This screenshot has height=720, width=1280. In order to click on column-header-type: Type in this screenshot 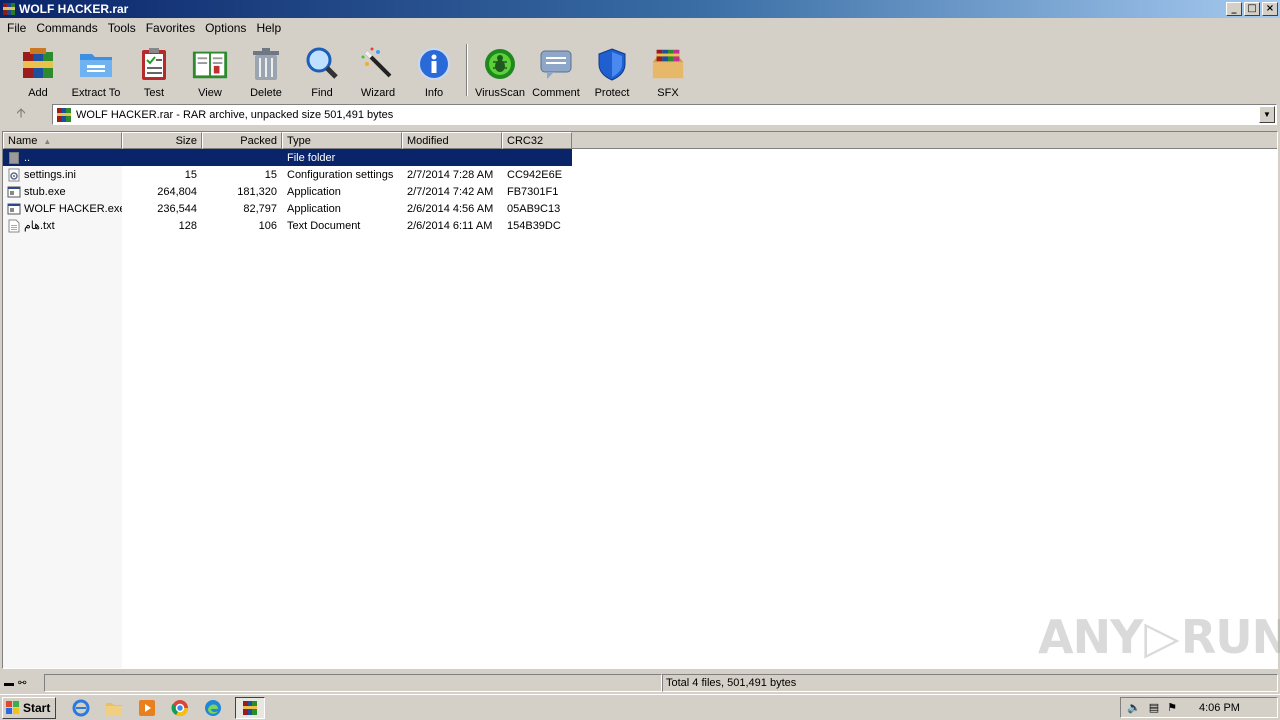, I will do `click(342, 140)`.